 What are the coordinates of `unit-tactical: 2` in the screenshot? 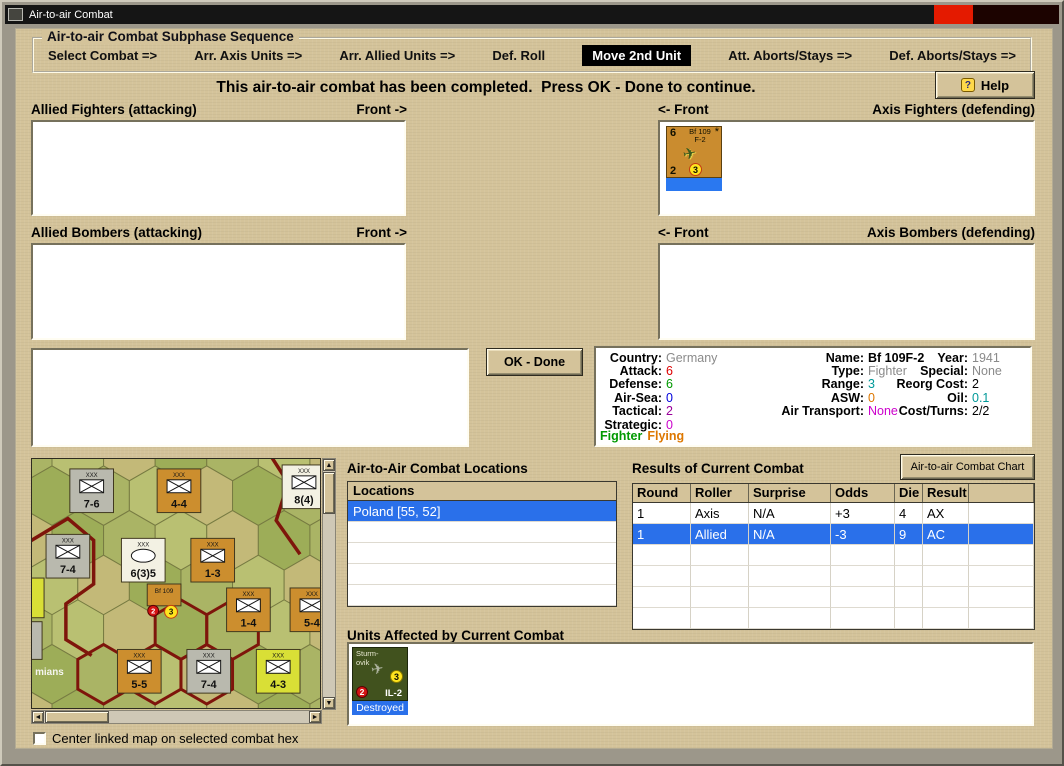 It's located at (669, 411).